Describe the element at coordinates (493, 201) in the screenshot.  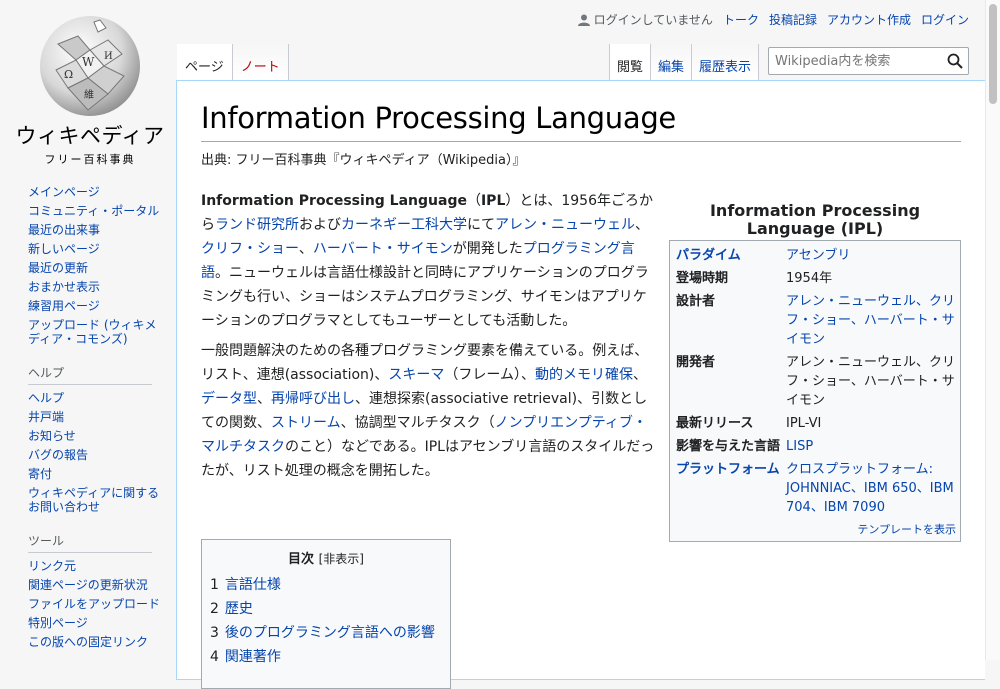
I see `bold-abbr: IPL` at that location.